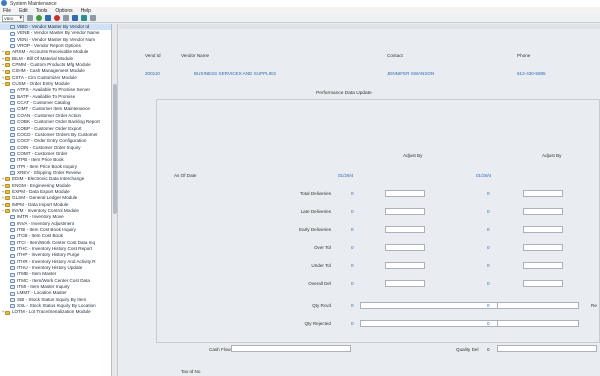 The image size is (600, 376). Describe the element at coordinates (315, 229) in the screenshot. I see `perf-row-label: Early Deliveries` at that location.